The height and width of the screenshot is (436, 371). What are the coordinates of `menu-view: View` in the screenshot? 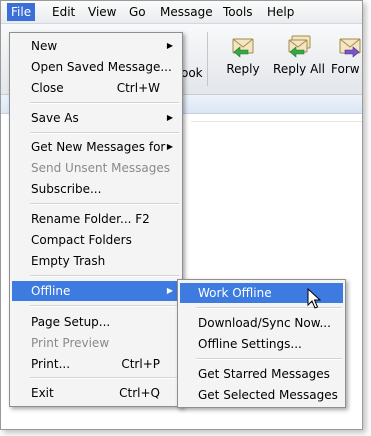 It's located at (102, 12).